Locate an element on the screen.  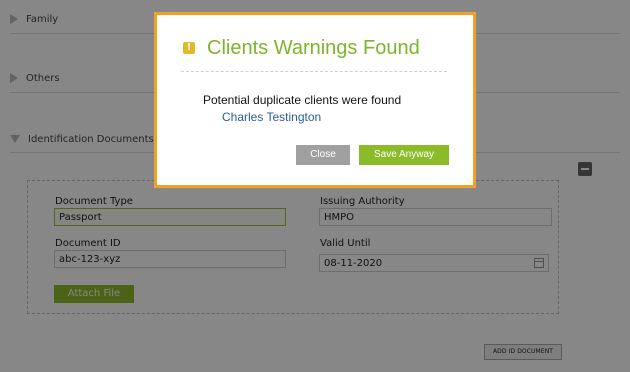
dialog-title: Clients Warnings Found is located at coordinates (313, 48).